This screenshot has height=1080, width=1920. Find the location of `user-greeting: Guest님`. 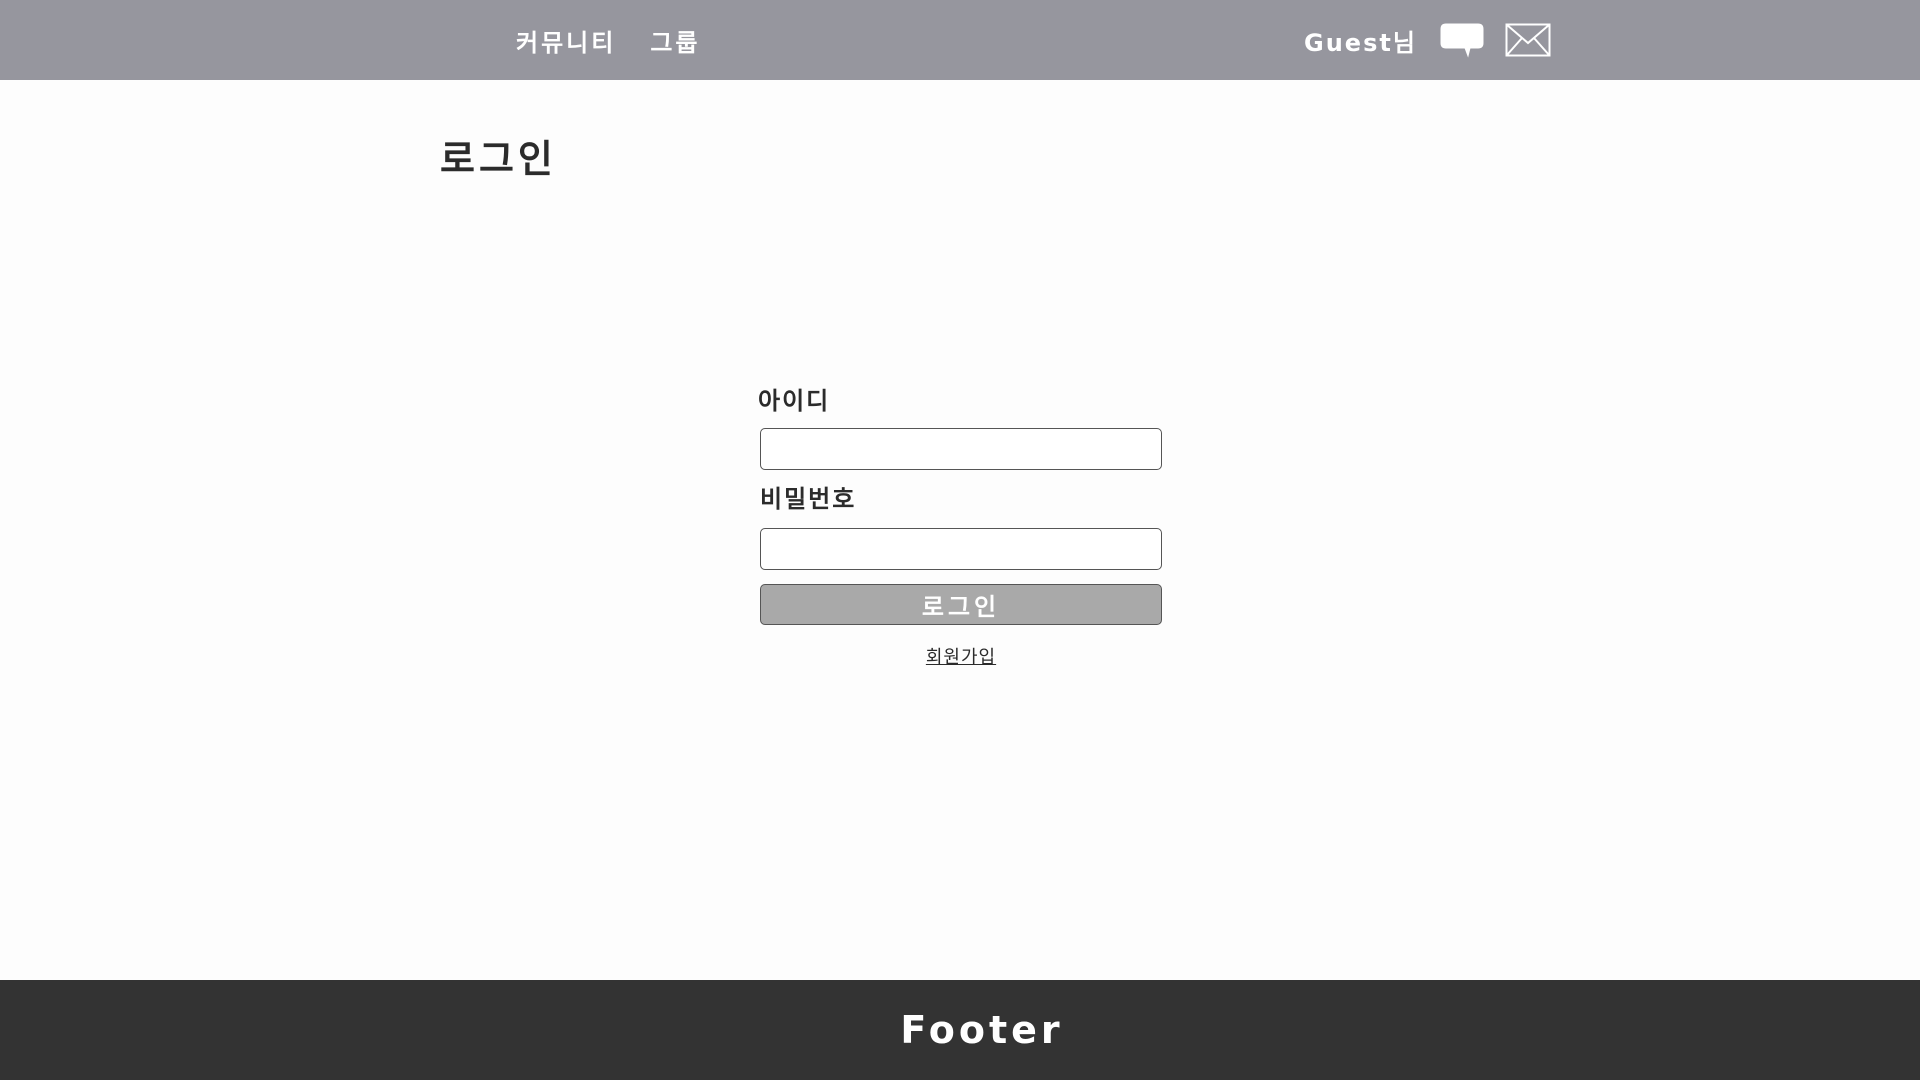

user-greeting: Guest님 is located at coordinates (1360, 40).